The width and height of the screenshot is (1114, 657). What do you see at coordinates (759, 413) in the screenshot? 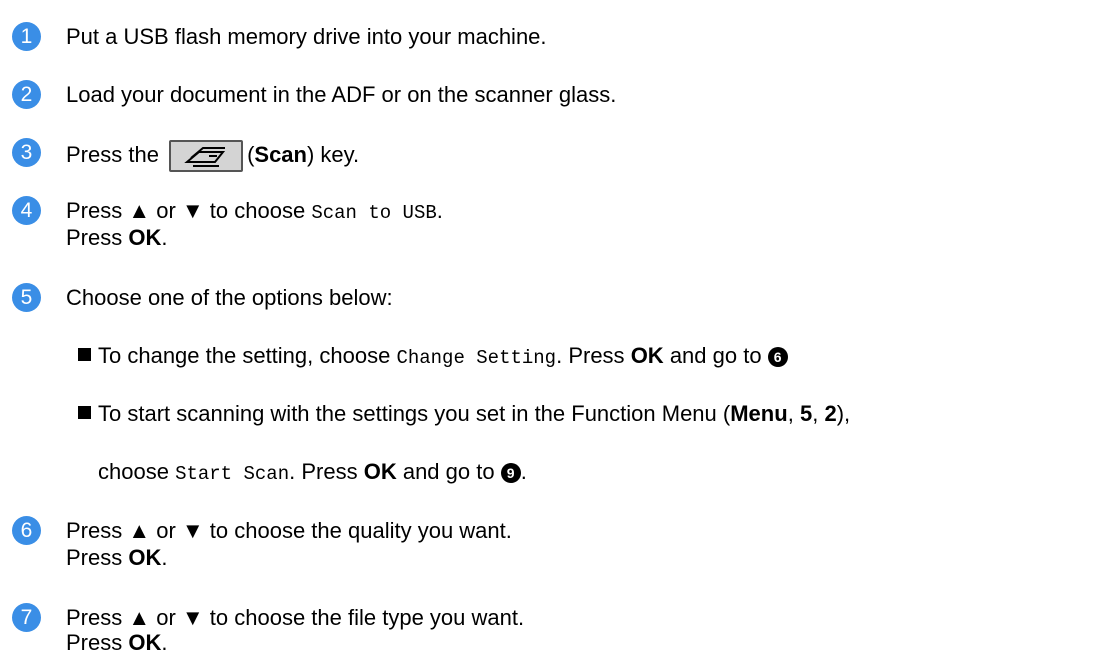
I see `menu-key-label: Menu` at bounding box center [759, 413].